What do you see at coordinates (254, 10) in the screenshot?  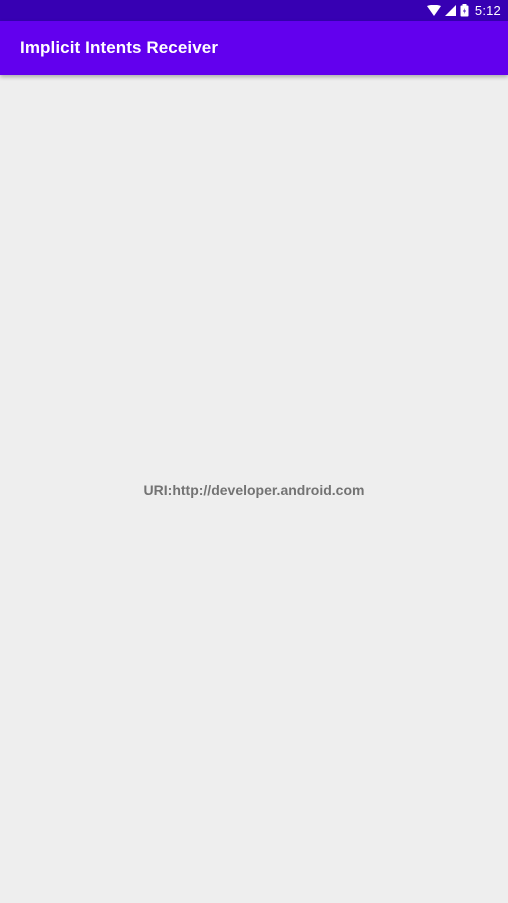 I see `status-bar: 5:12` at bounding box center [254, 10].